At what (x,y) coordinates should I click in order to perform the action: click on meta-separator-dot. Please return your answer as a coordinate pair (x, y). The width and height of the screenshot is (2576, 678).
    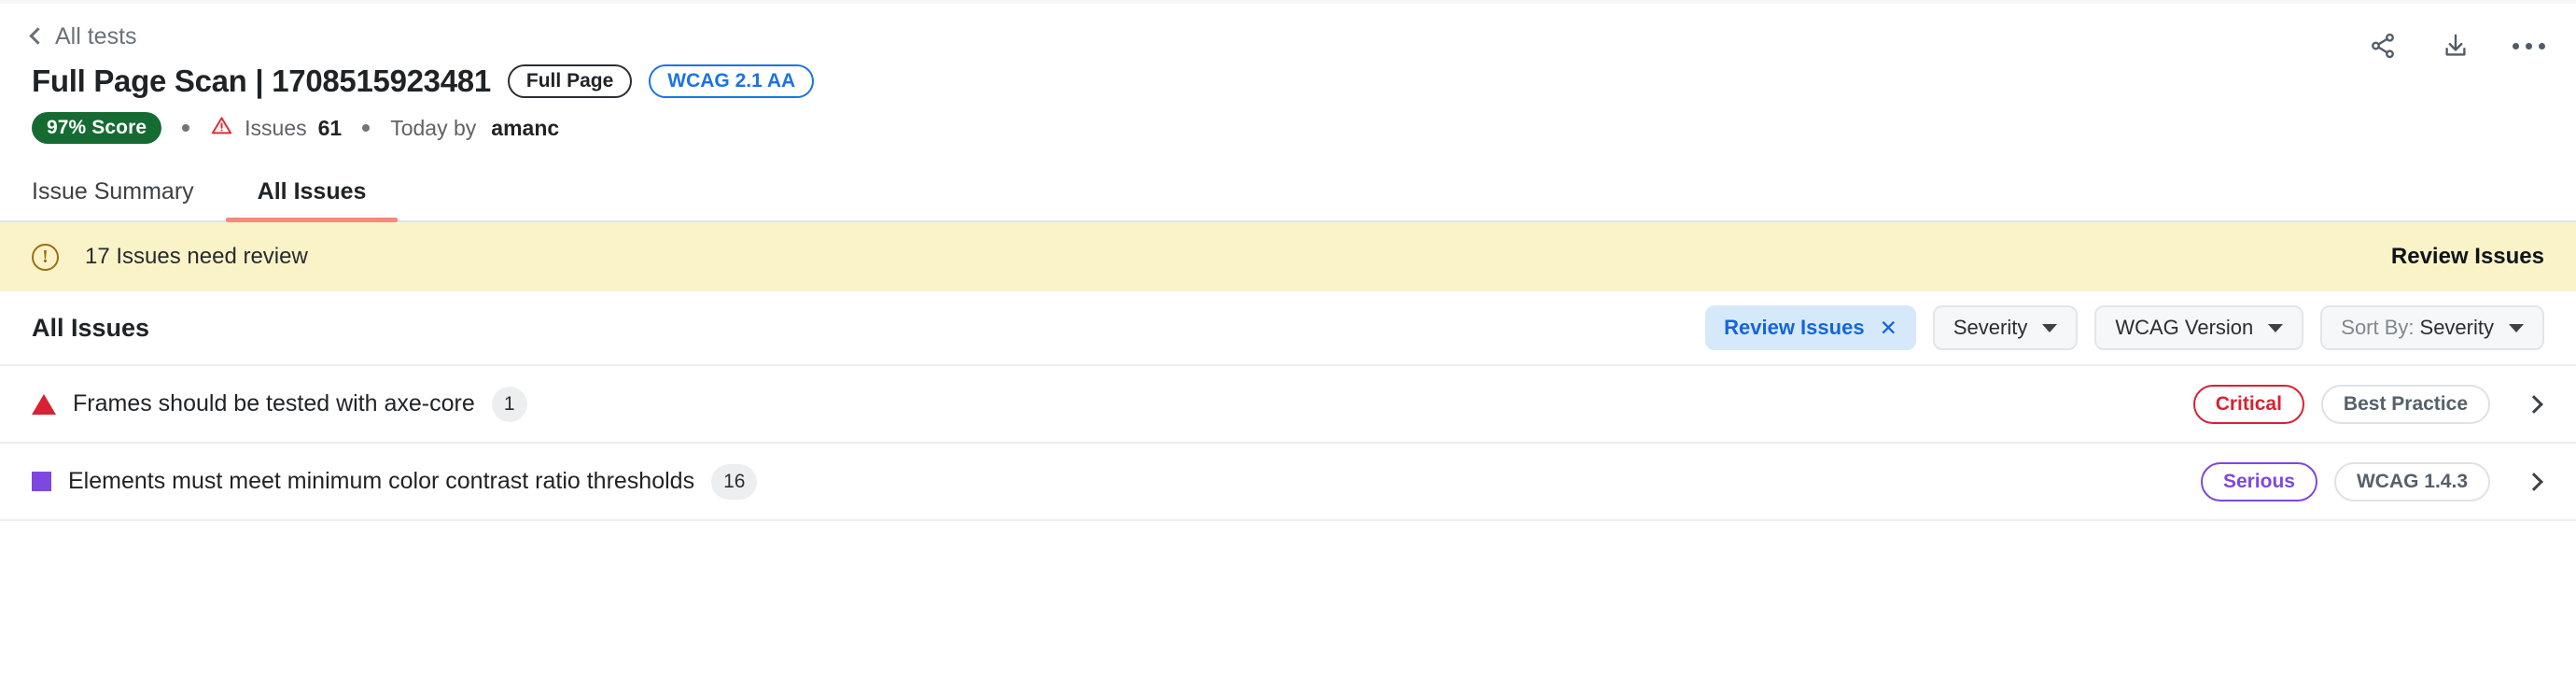
    Looking at the image, I should click on (186, 128).